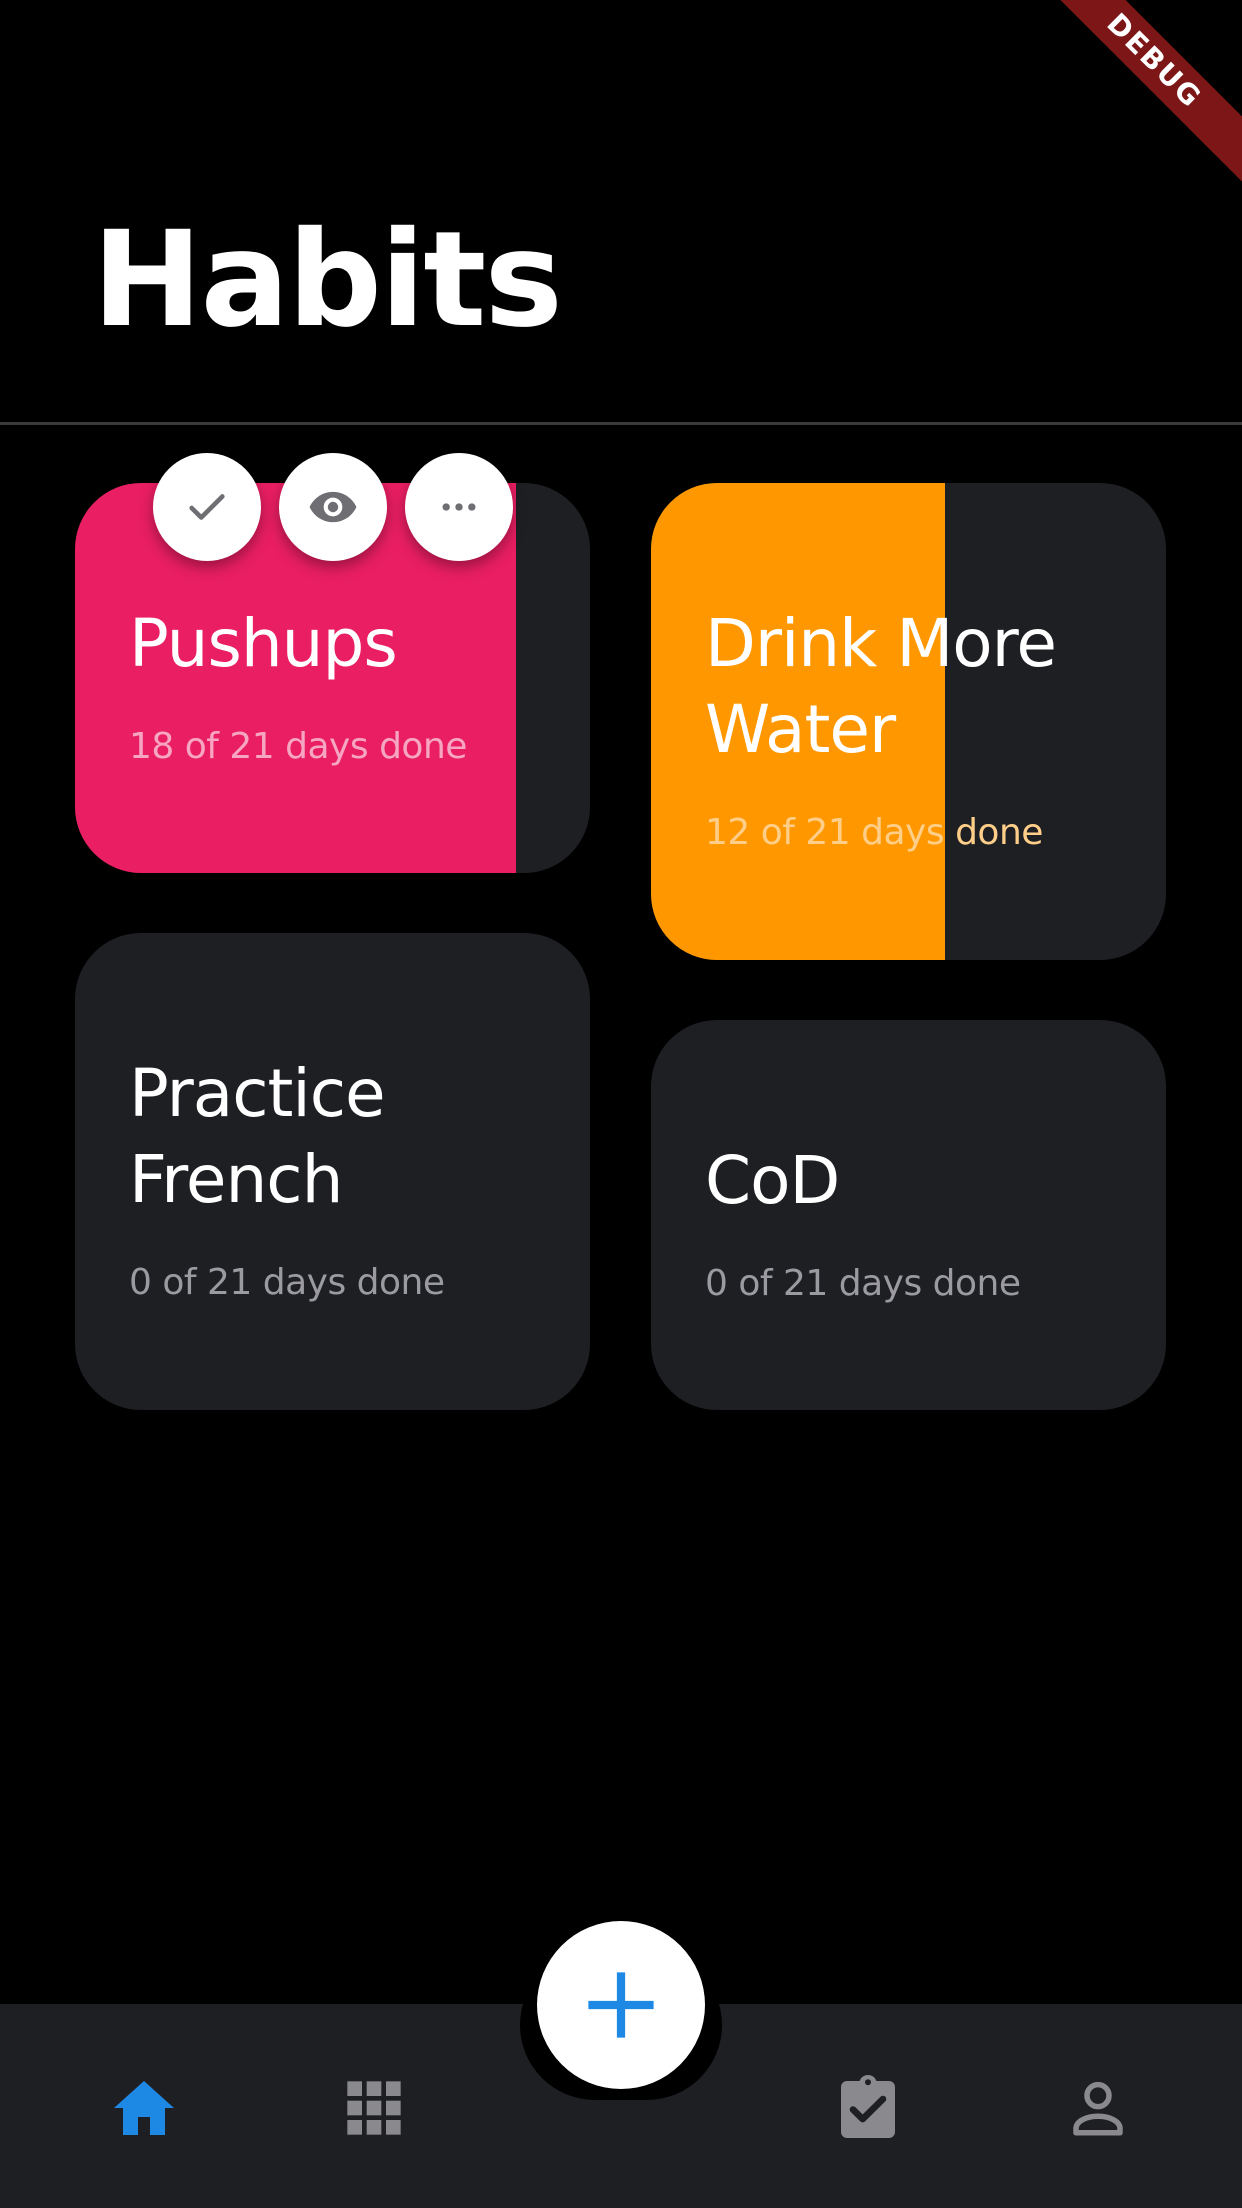  Describe the element at coordinates (327, 280) in the screenshot. I see `page-title: Habits` at that location.